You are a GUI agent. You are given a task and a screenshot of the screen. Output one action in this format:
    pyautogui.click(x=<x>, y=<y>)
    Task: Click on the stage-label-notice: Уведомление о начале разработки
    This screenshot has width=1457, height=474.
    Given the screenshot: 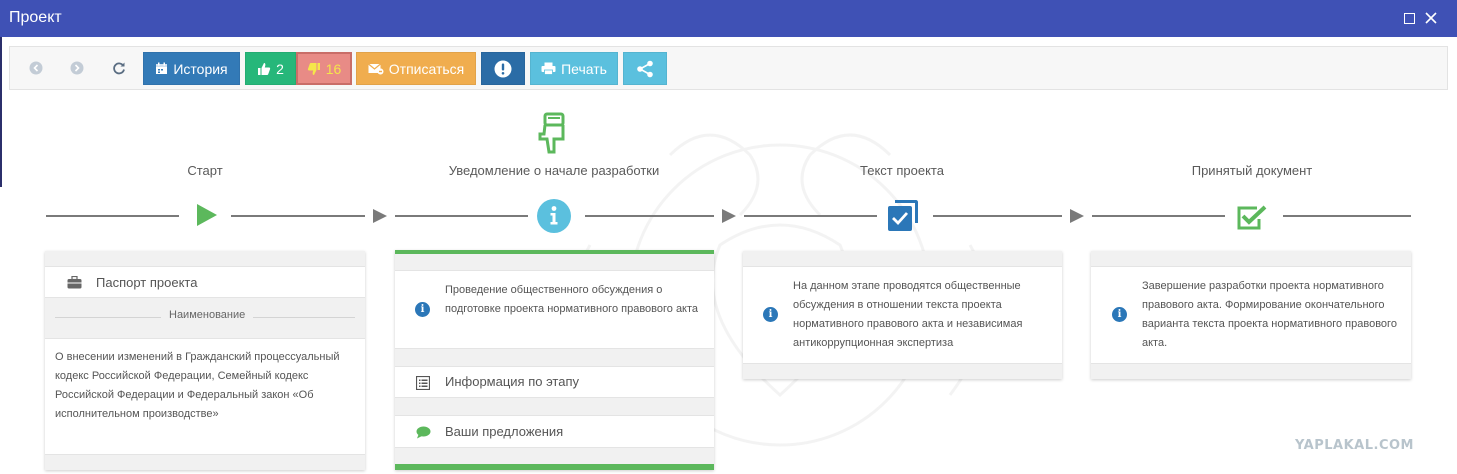 What is the action you would take?
    pyautogui.click(x=554, y=170)
    